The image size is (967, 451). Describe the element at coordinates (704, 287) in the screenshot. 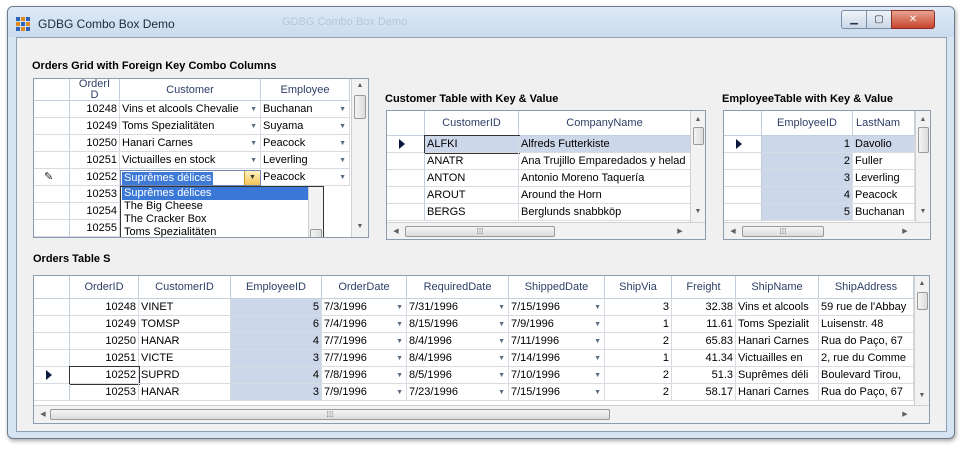

I see `column-header-freight: Freight` at that location.